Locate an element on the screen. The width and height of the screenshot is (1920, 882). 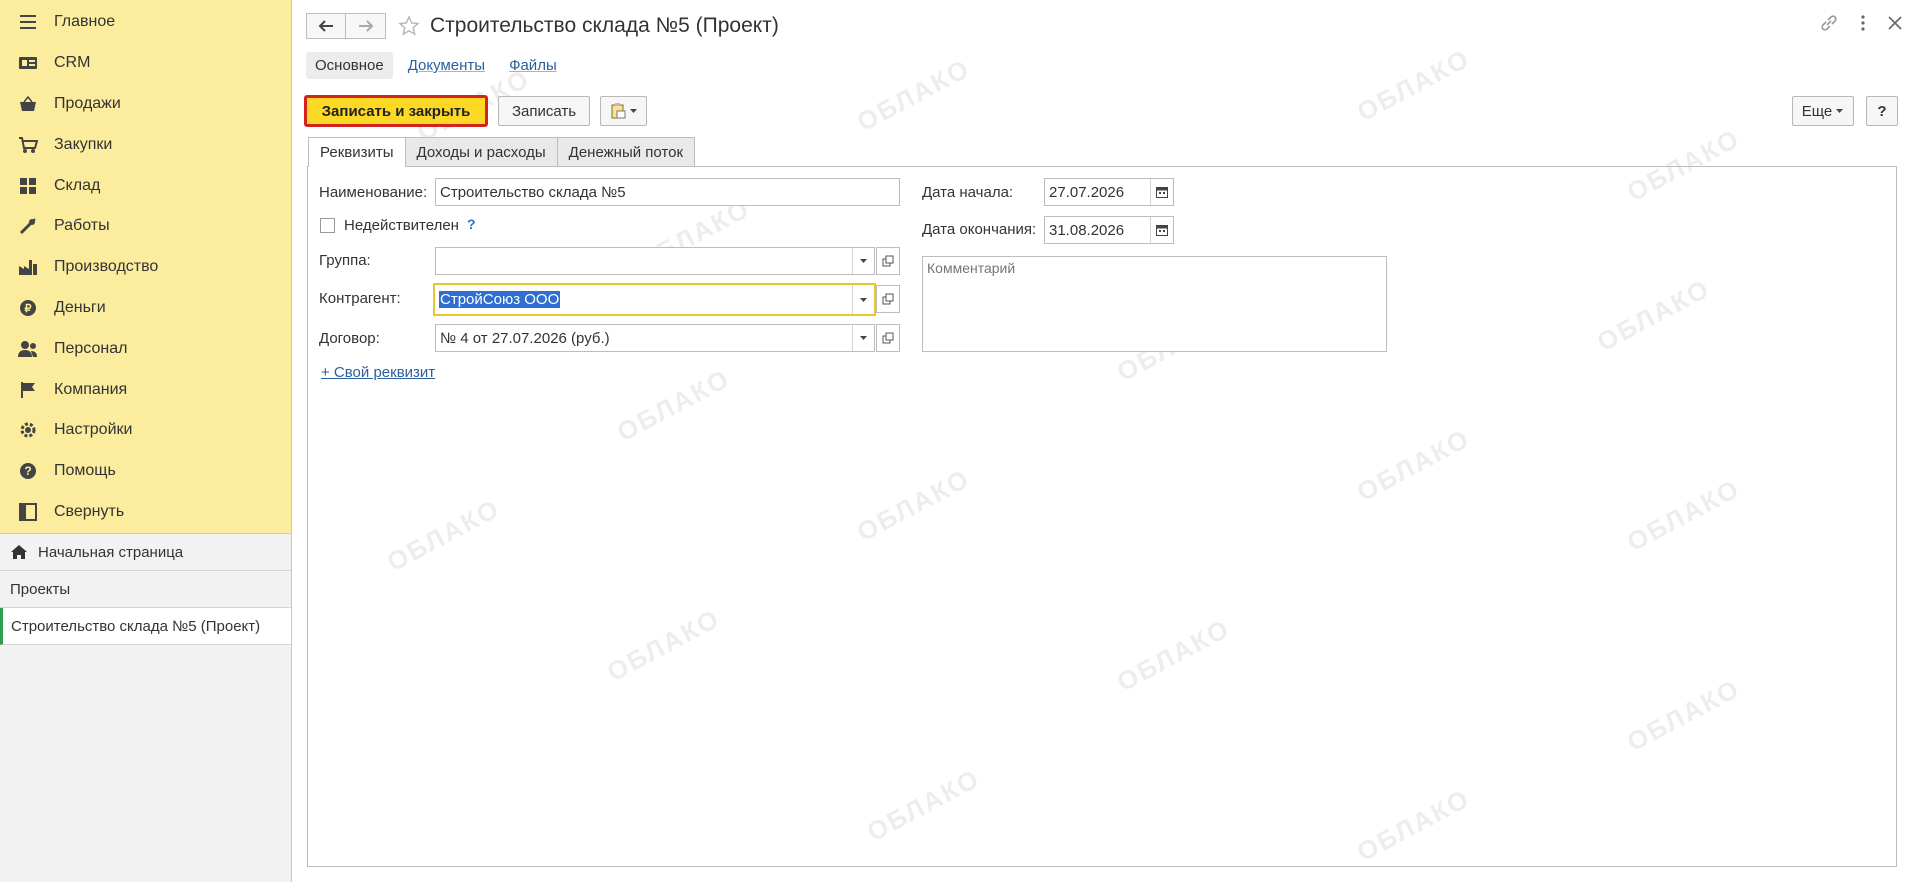
forward-button is located at coordinates (366, 26).